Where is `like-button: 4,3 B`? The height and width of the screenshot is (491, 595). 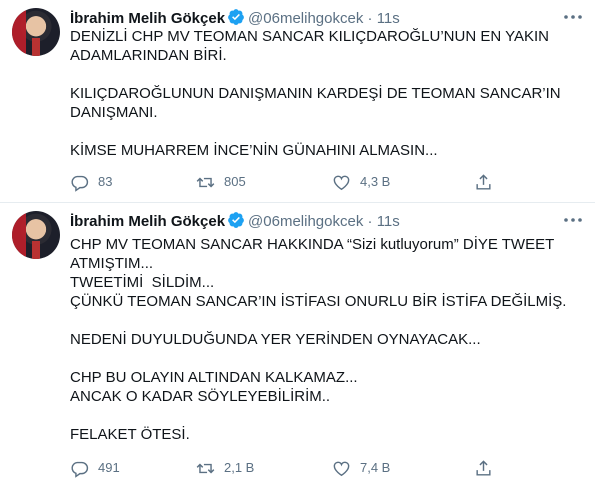
like-button: 4,3 B is located at coordinates (361, 182).